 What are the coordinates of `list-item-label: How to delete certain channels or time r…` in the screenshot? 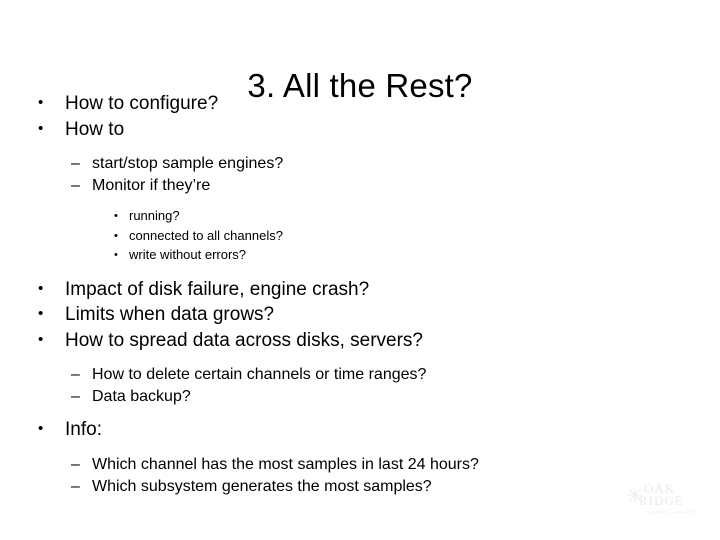 It's located at (259, 374).